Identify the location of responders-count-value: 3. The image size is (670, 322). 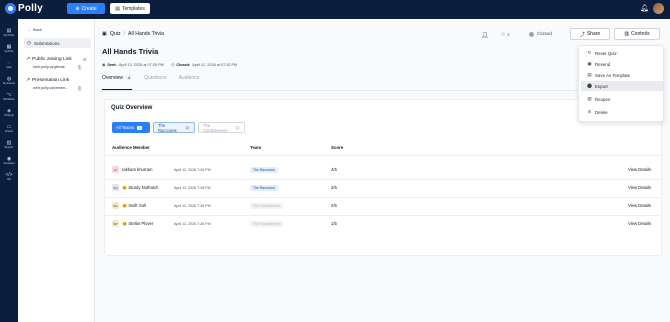
(508, 34).